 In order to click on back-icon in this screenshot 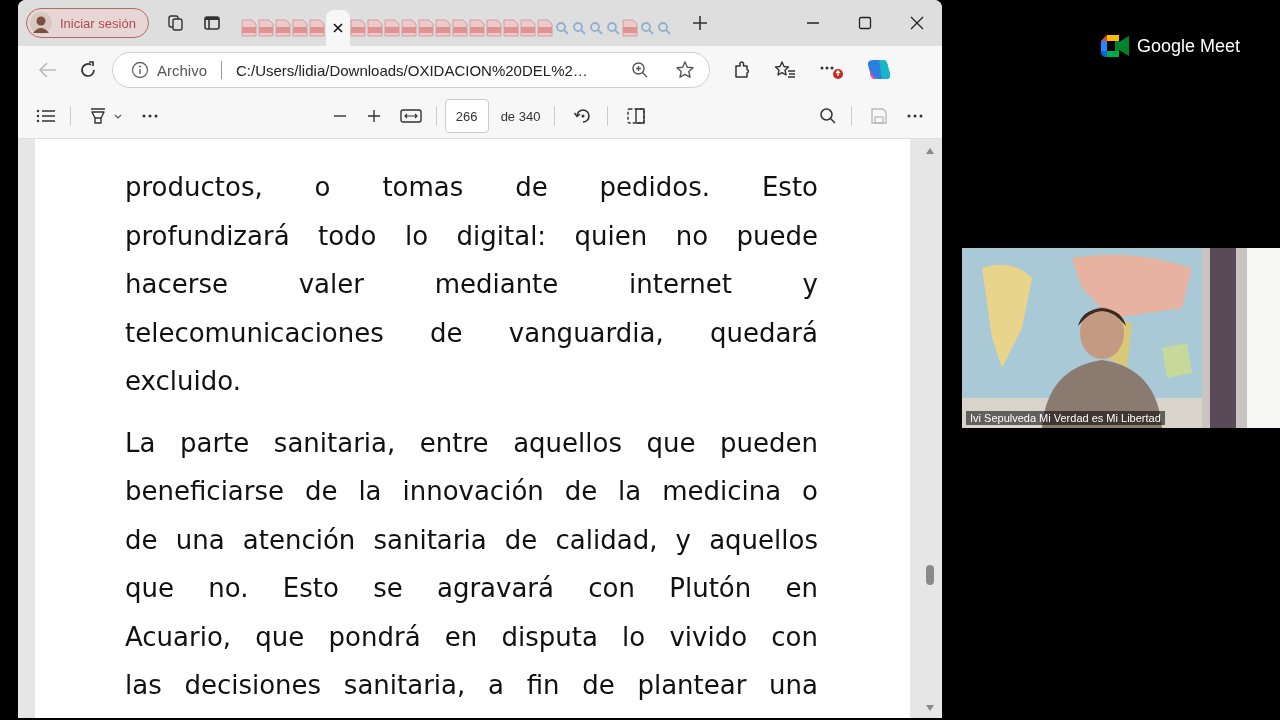, I will do `click(48, 70)`.